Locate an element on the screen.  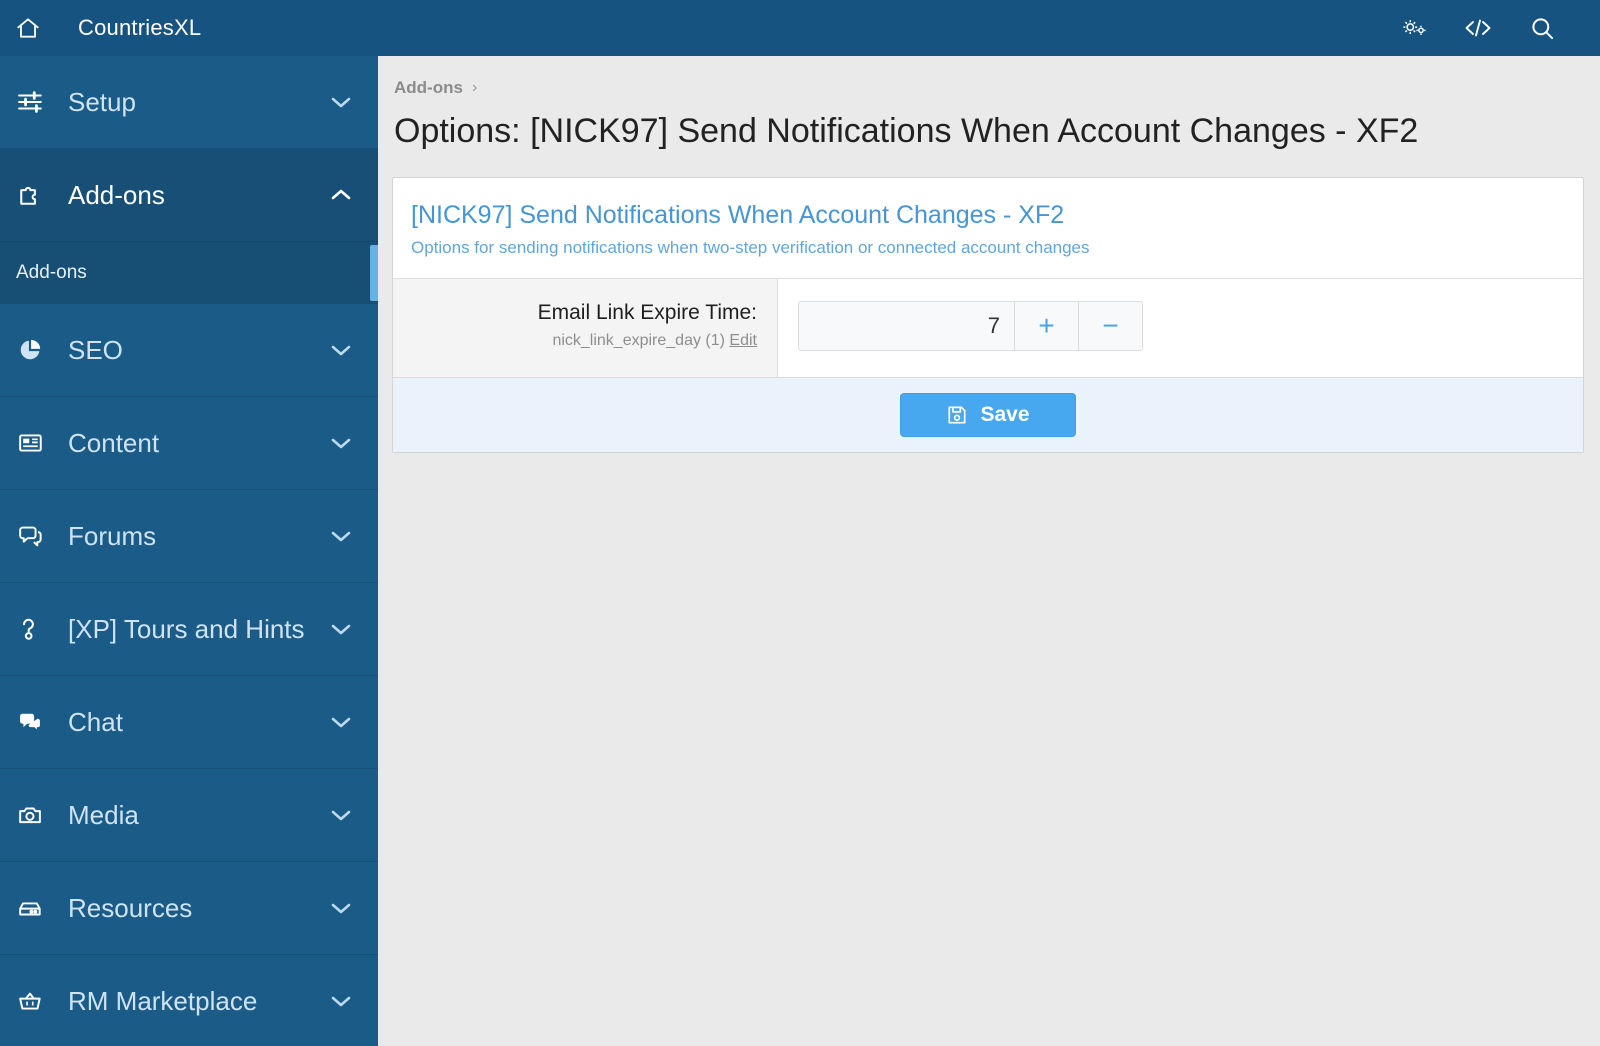
sidebar-item-content: Content is located at coordinates (189, 443).